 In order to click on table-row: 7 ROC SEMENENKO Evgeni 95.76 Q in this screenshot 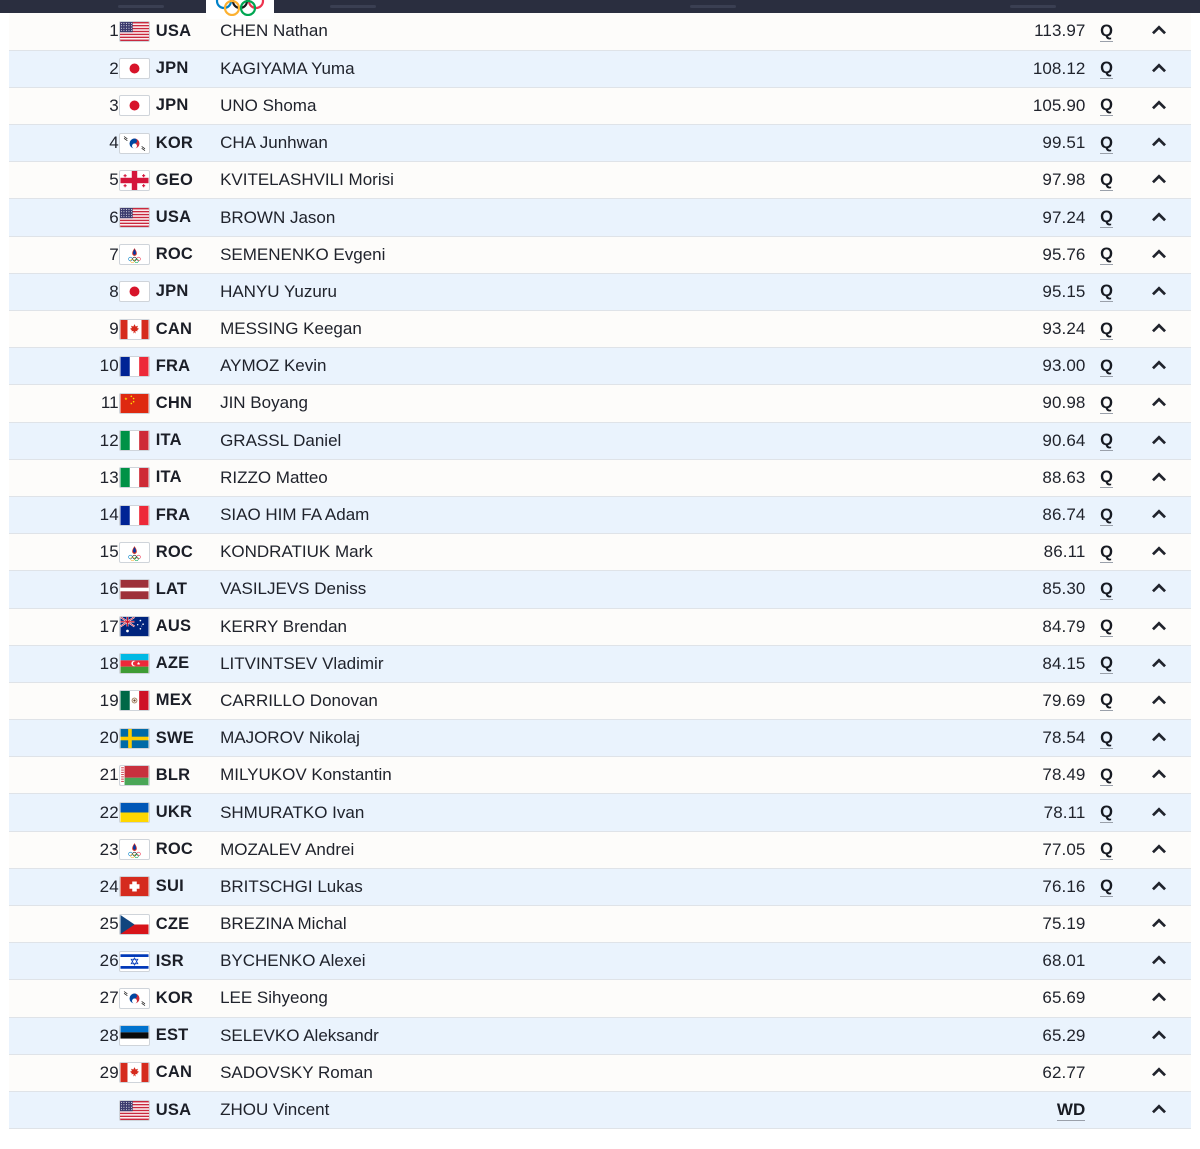, I will do `click(600, 254)`.